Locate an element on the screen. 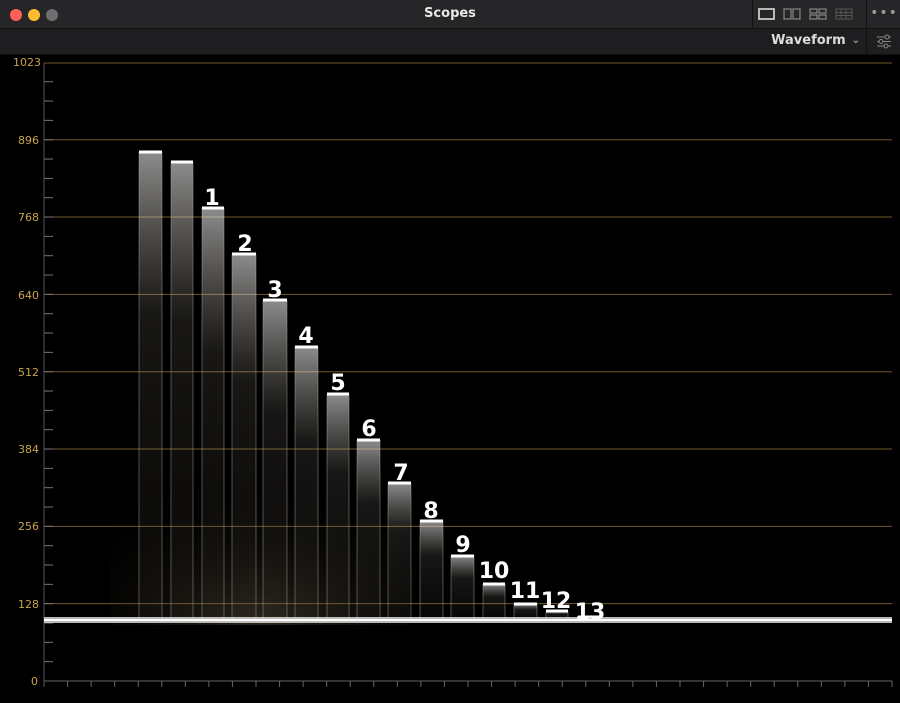 This screenshot has height=703, width=900. multi-view-icon is located at coordinates (844, 14).